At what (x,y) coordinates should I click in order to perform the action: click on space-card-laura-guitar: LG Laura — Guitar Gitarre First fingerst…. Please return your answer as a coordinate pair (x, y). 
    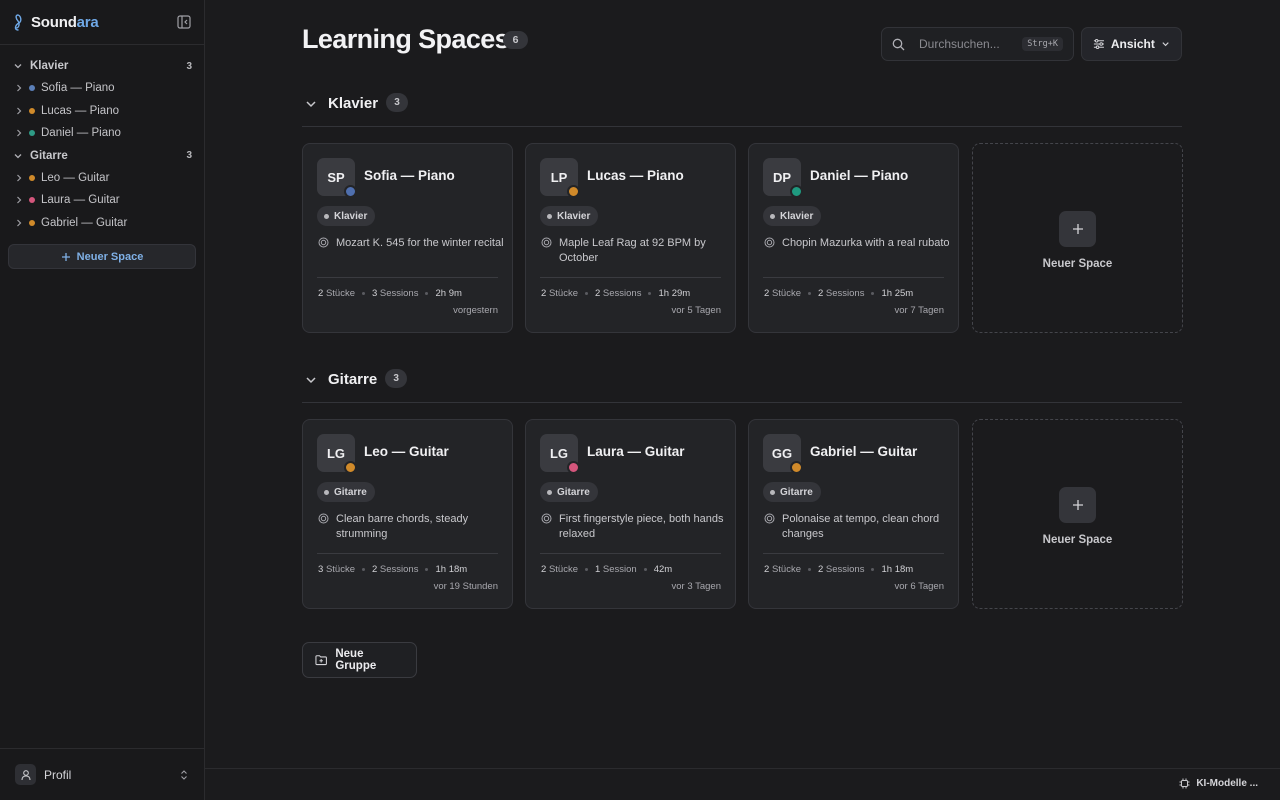
    Looking at the image, I should click on (630, 514).